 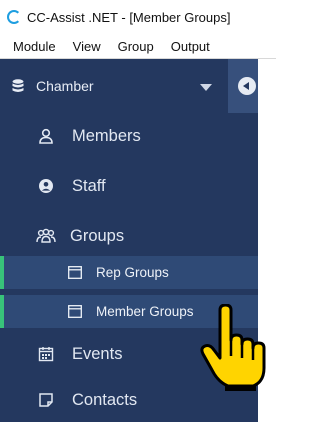 I want to click on sidebar-item-label: Groups, so click(x=97, y=235).